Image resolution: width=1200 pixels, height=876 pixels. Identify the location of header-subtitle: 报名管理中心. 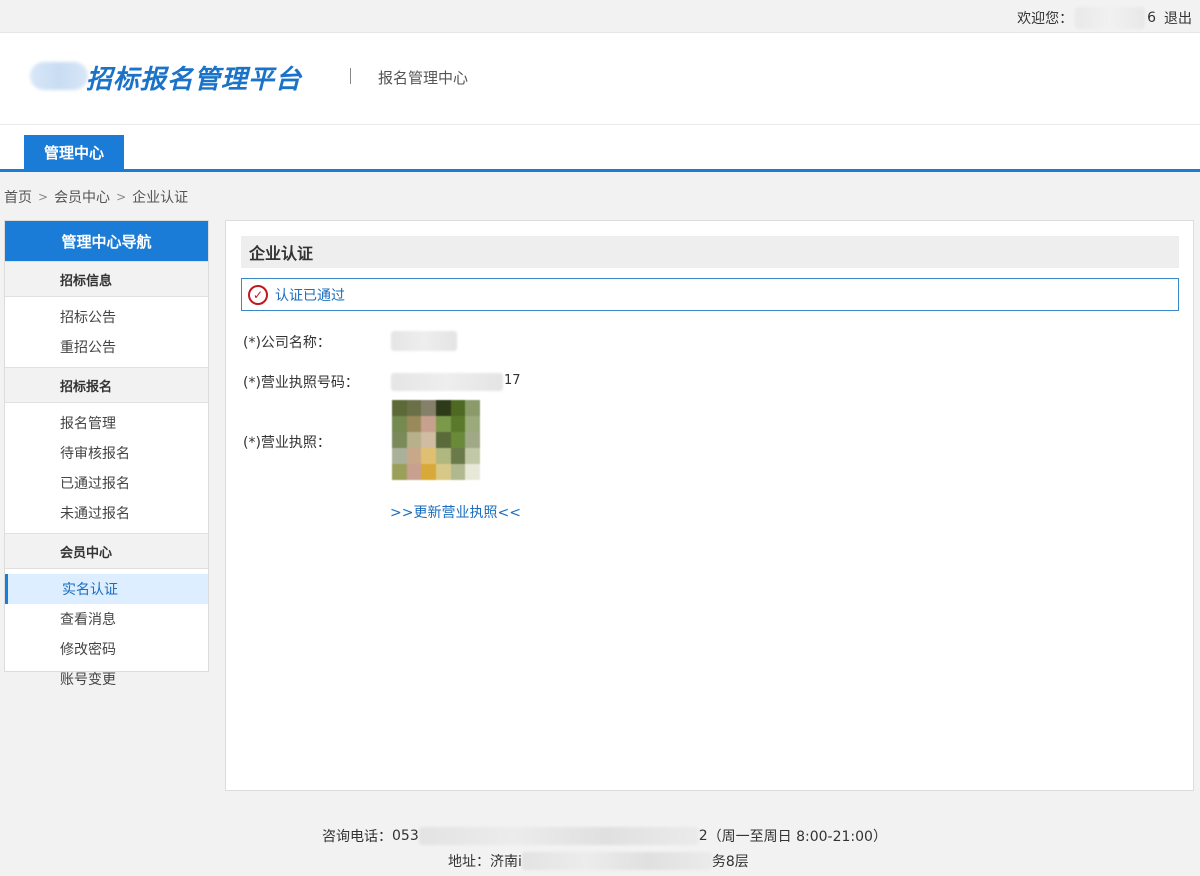
(423, 78).